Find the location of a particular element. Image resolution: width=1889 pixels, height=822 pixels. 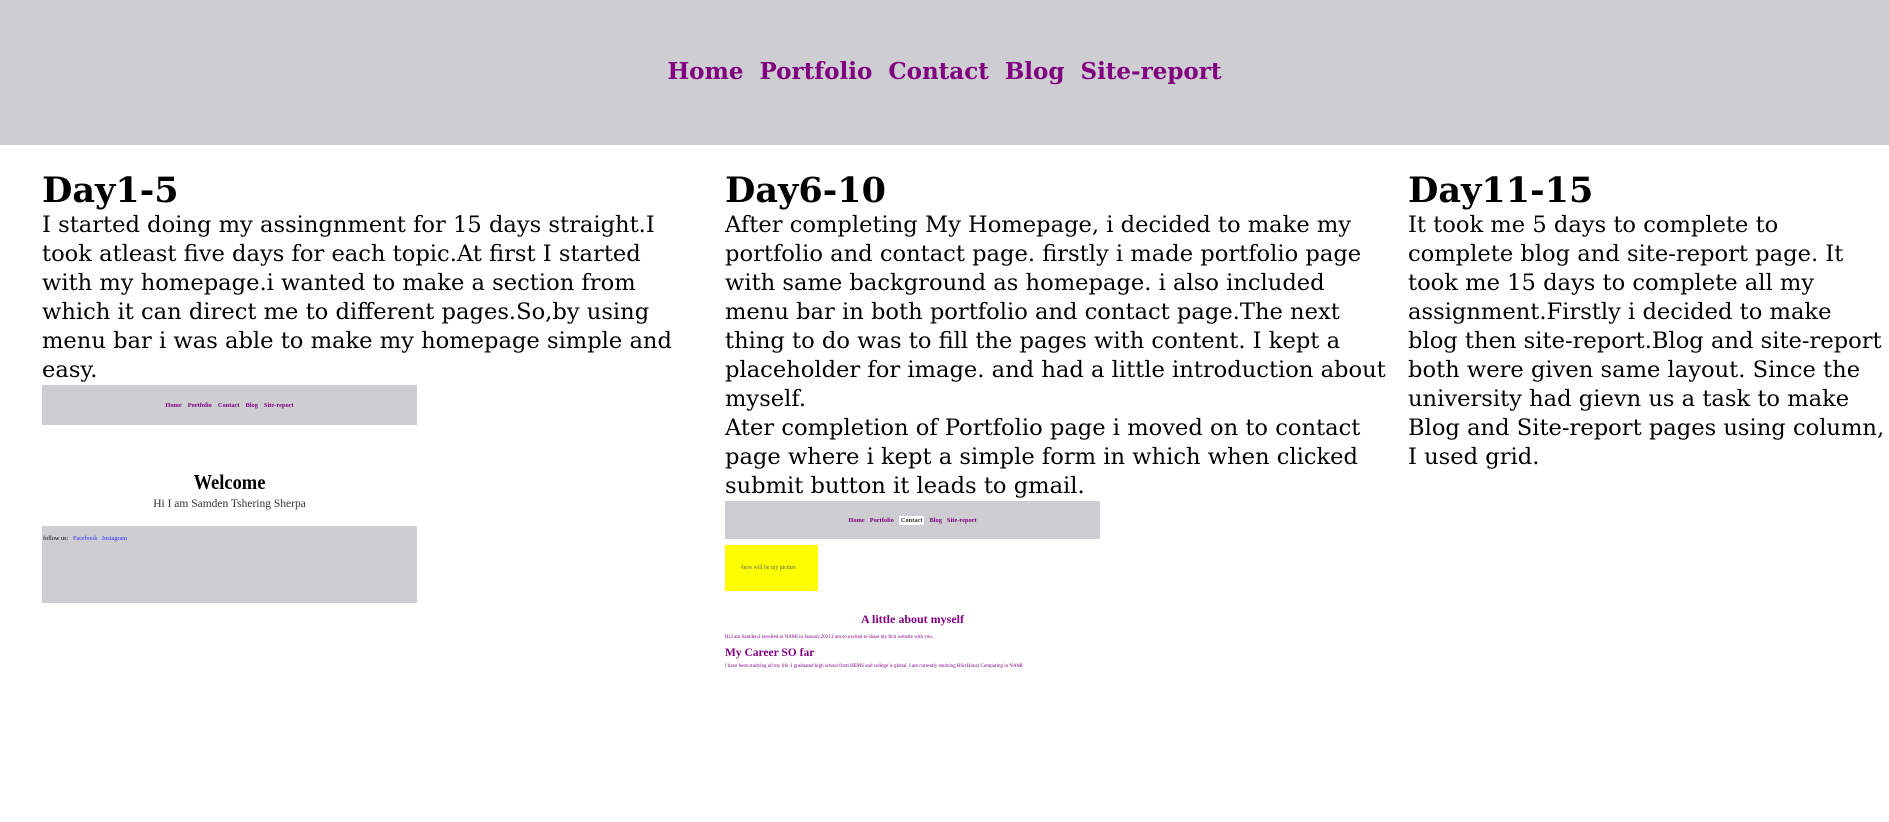

nav-contact-link: Contact is located at coordinates (938, 71).